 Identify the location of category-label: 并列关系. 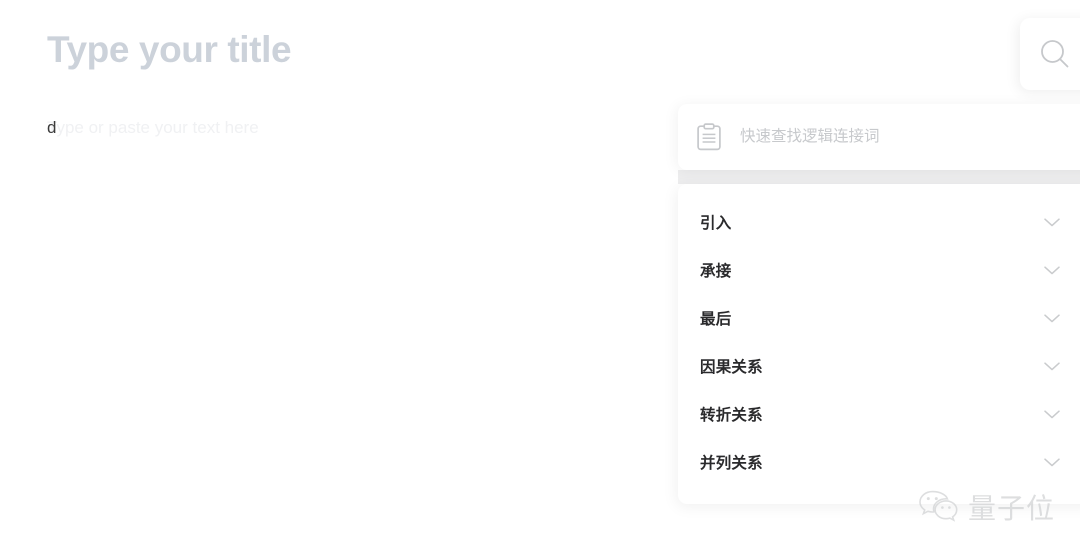
(731, 463).